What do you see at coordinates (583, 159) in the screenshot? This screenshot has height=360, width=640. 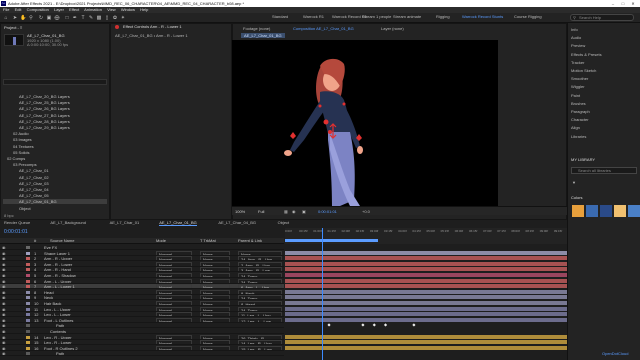 I see `library-label: MY LIBRARY` at bounding box center [583, 159].